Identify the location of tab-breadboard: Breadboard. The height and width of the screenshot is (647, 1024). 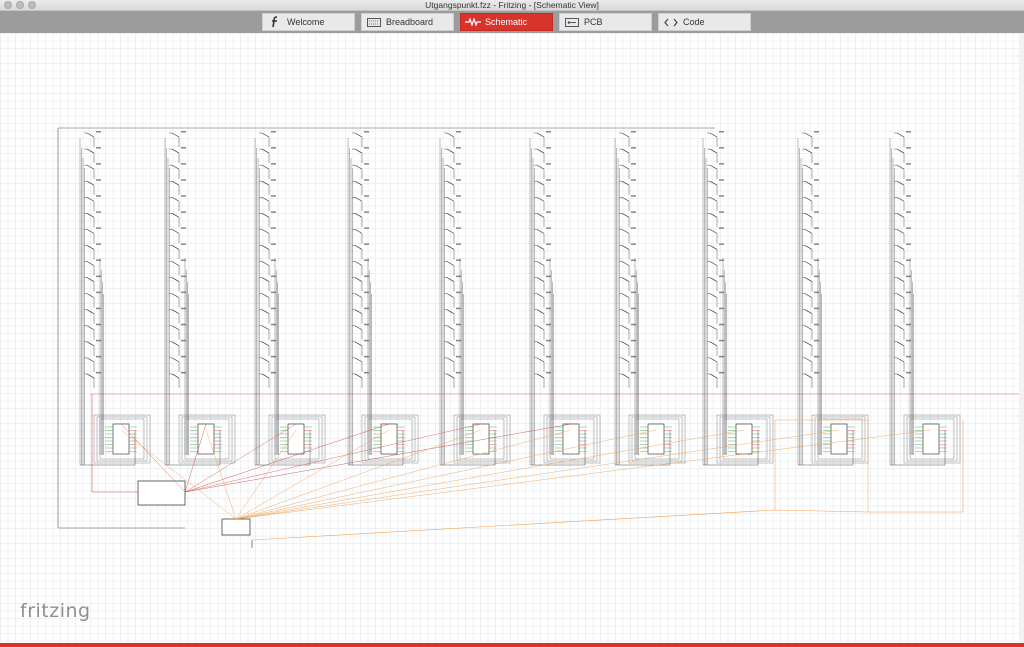
(407, 22).